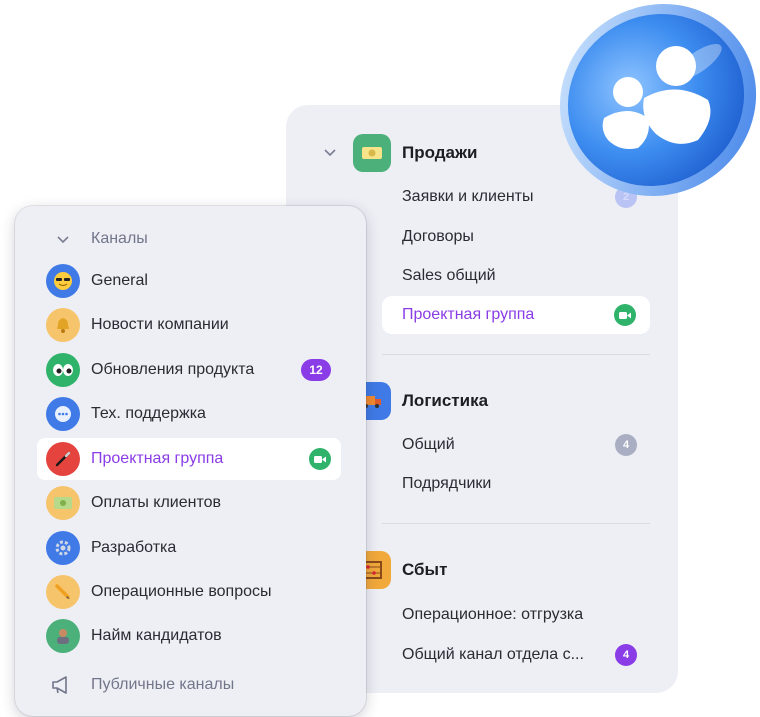  What do you see at coordinates (63, 370) in the screenshot?
I see `eyes-icon` at bounding box center [63, 370].